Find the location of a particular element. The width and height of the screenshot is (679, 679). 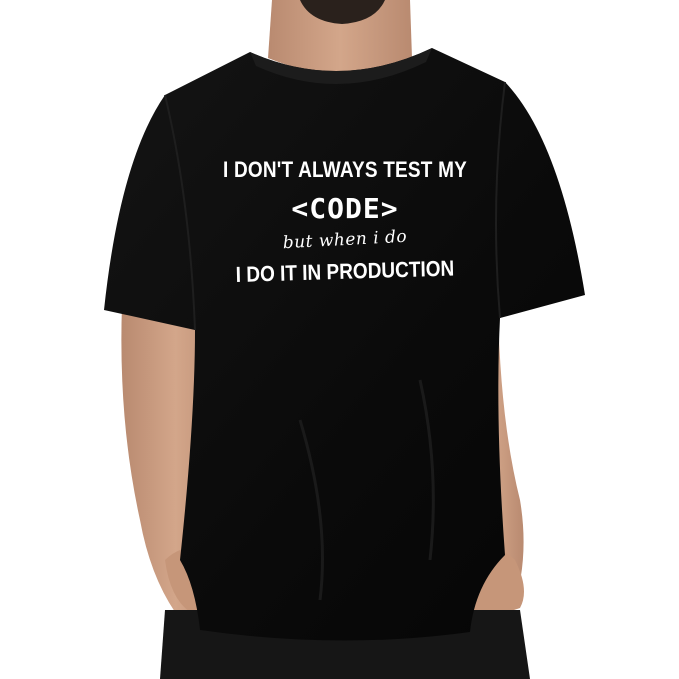

print-line-1: I DON'T ALWAYS TEST MY is located at coordinates (345, 170).